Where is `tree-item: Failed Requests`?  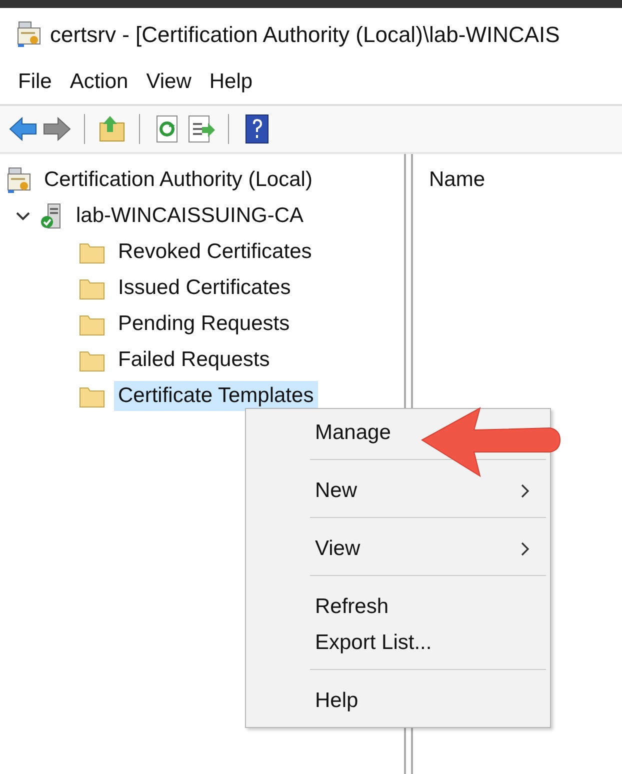
tree-item: Failed Requests is located at coordinates (194, 360).